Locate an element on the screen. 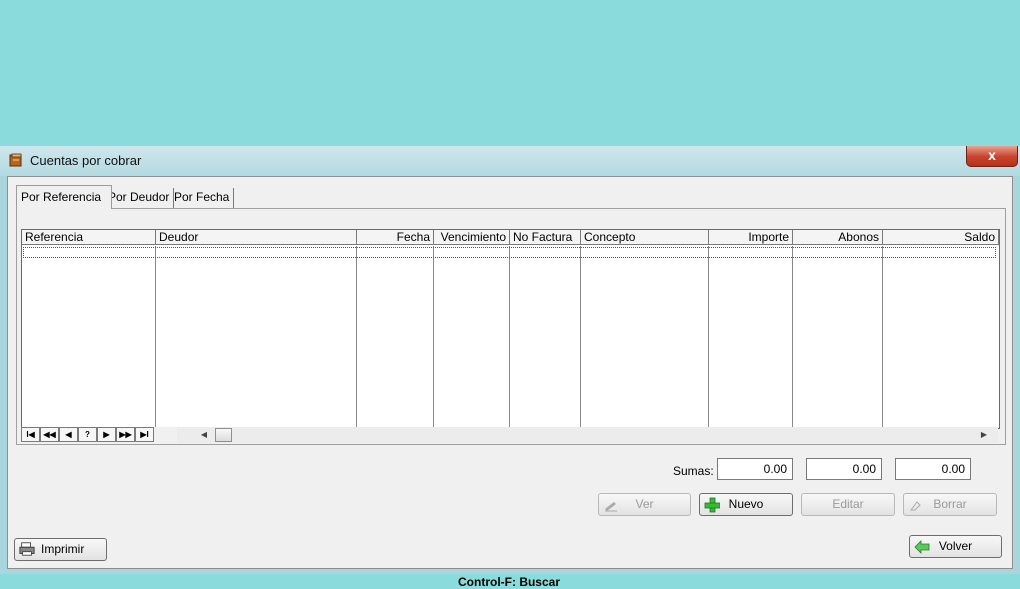 This screenshot has width=1020, height=589. printer-icon is located at coordinates (27, 549).